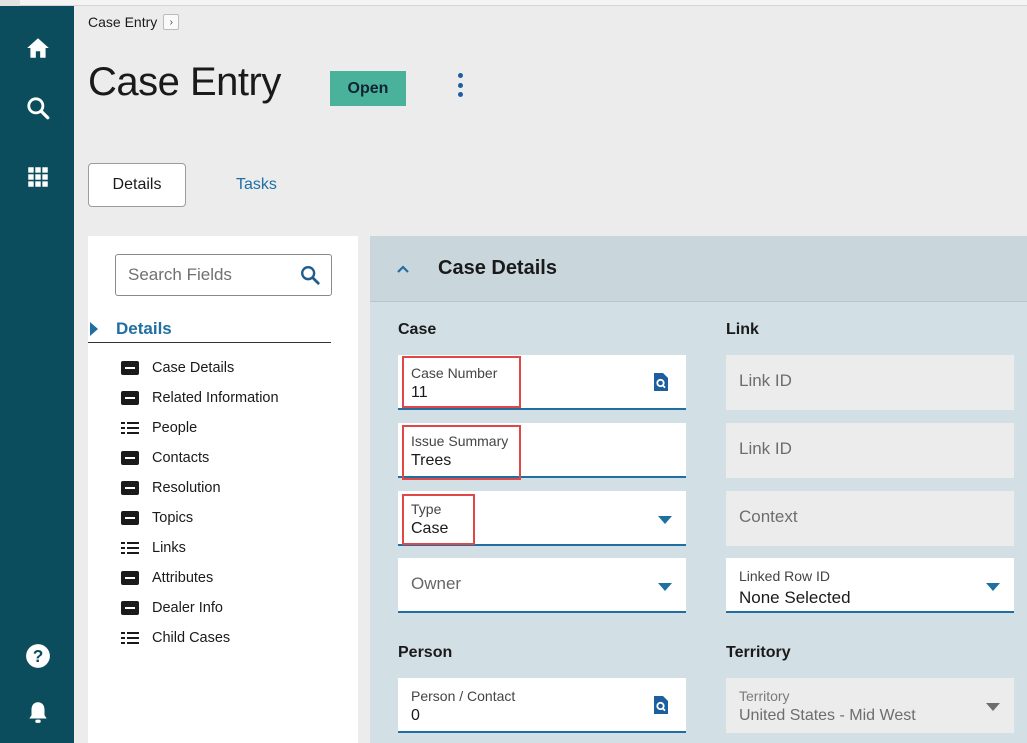  Describe the element at coordinates (419, 392) in the screenshot. I see `case-number-value: 11` at that location.